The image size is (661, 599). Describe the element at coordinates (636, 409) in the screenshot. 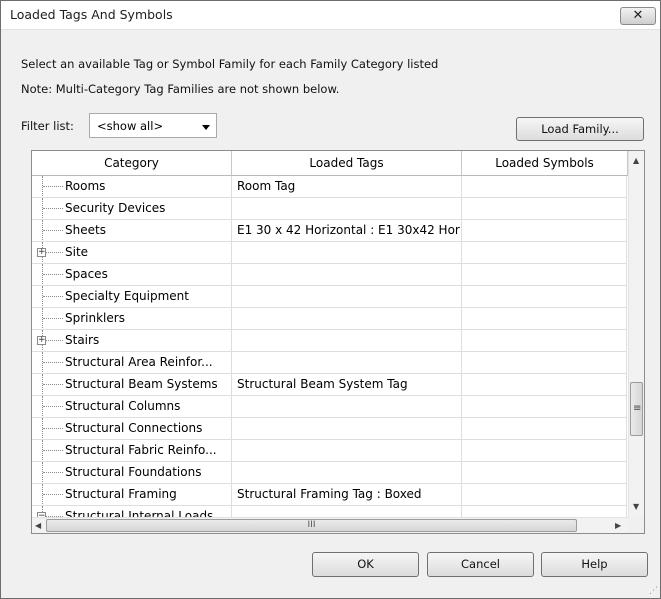

I see `vertical-scroll-thumb: ≡` at that location.